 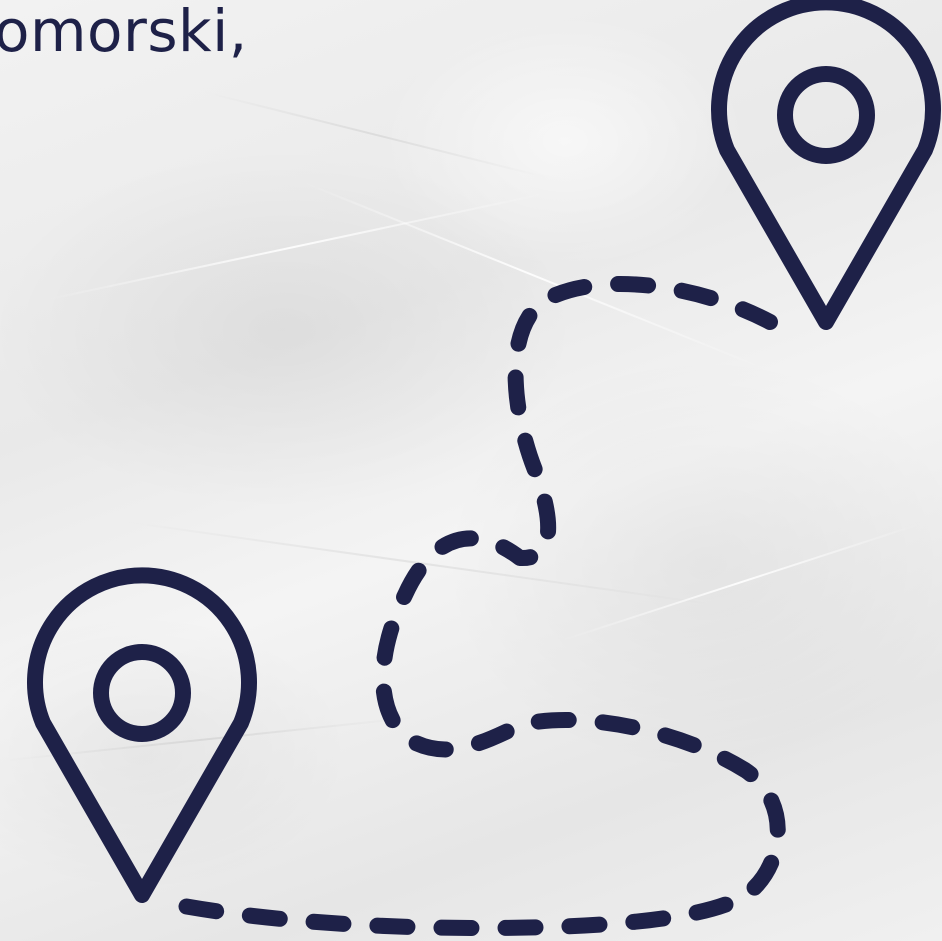 What do you see at coordinates (826, 165) in the screenshot?
I see `end-location-pin-icon` at bounding box center [826, 165].